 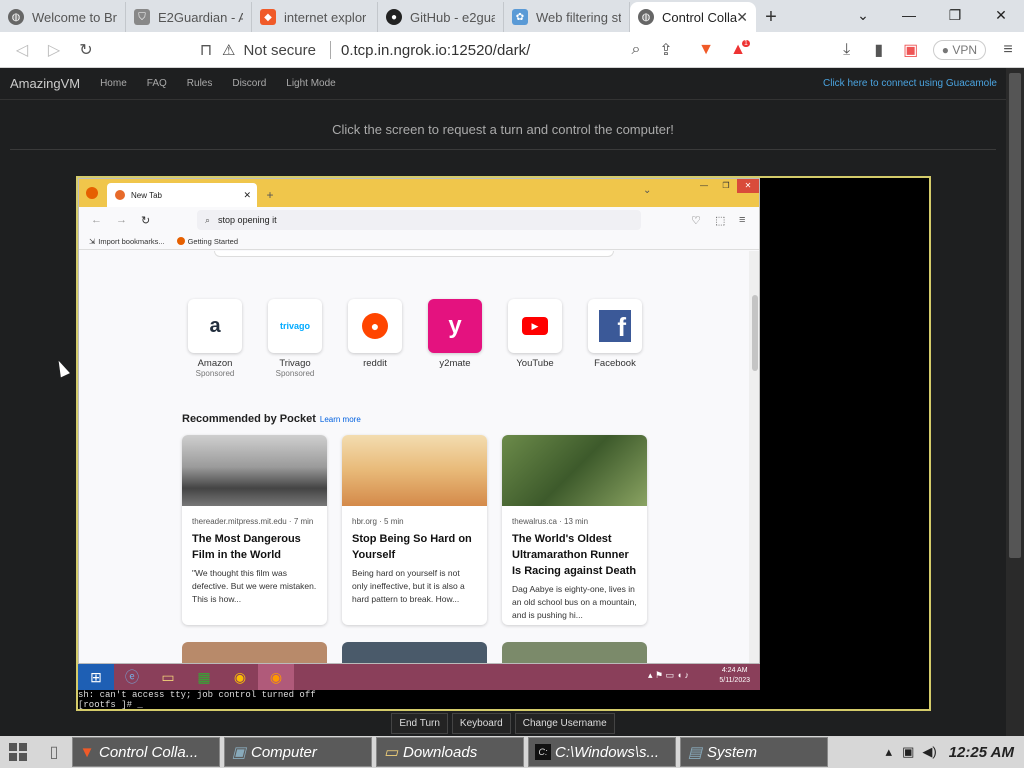 I want to click on tab-label: Web filtering st, so click(x=578, y=17).